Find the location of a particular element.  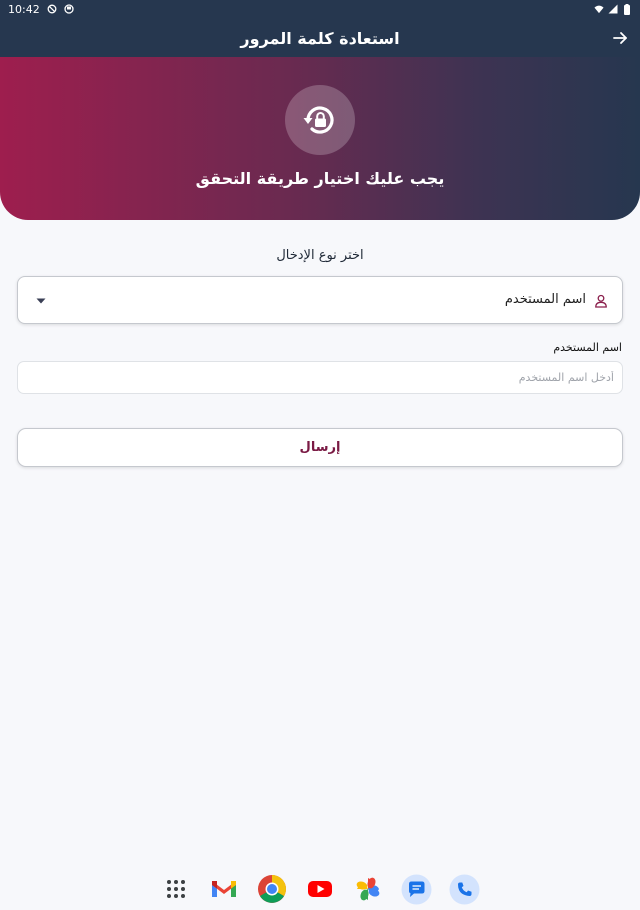

youtube-icon is located at coordinates (320, 889).